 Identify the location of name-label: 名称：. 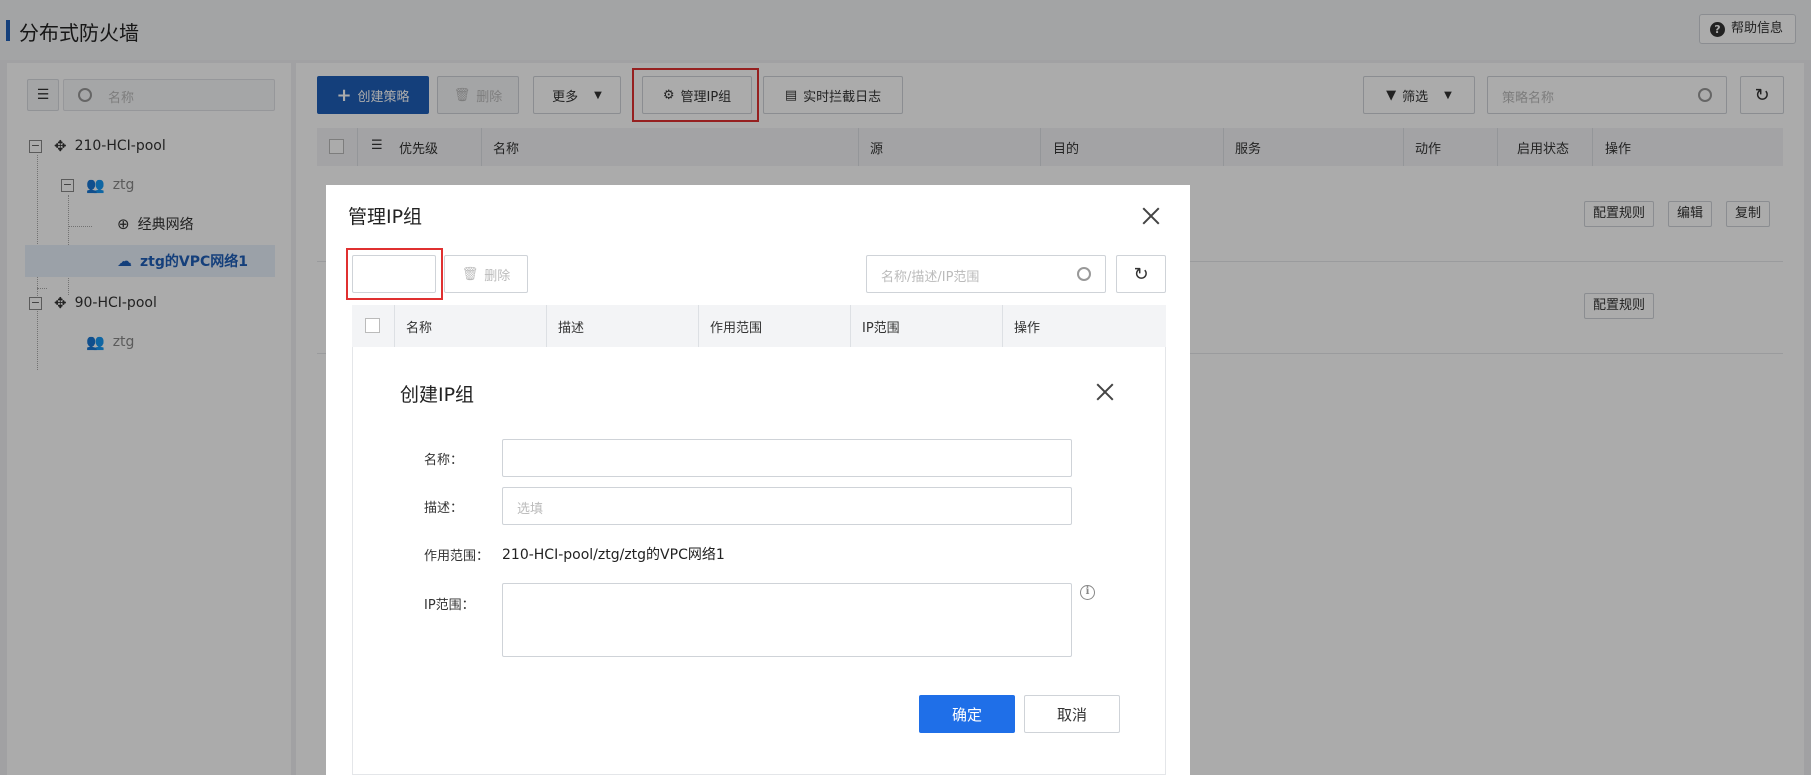
(444, 460).